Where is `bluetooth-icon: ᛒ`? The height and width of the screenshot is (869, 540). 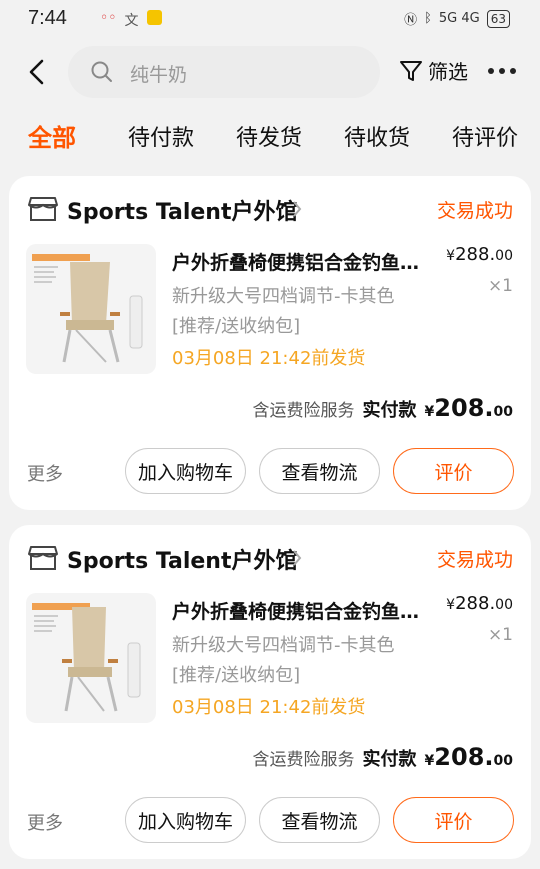 bluetooth-icon: ᛒ is located at coordinates (428, 18).